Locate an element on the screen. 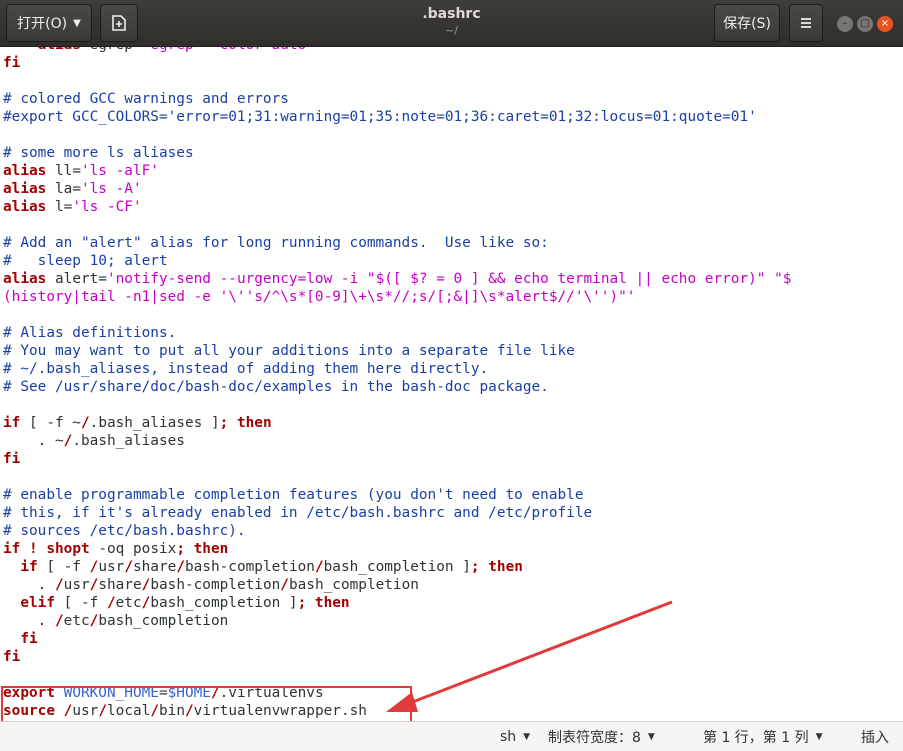 This screenshot has width=903, height=751. insert-mode-label: 插入 is located at coordinates (875, 737).